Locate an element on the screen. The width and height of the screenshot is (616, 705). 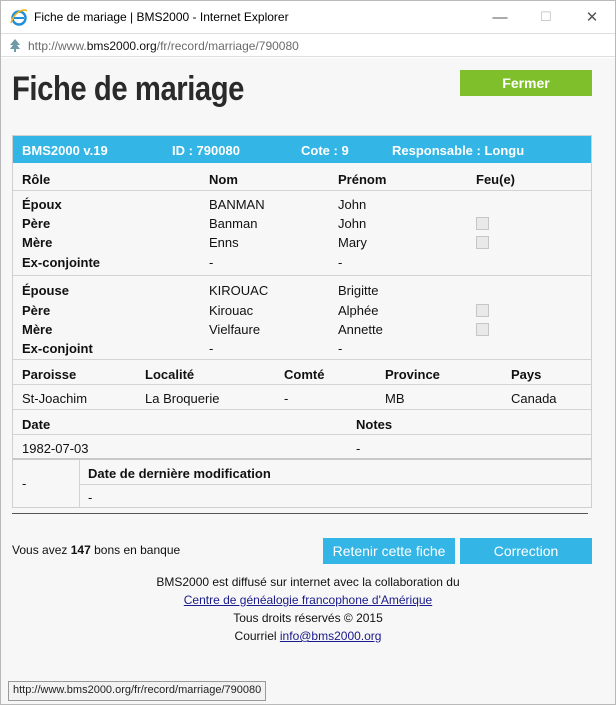
close-window-button: ✕ is located at coordinates (592, 17).